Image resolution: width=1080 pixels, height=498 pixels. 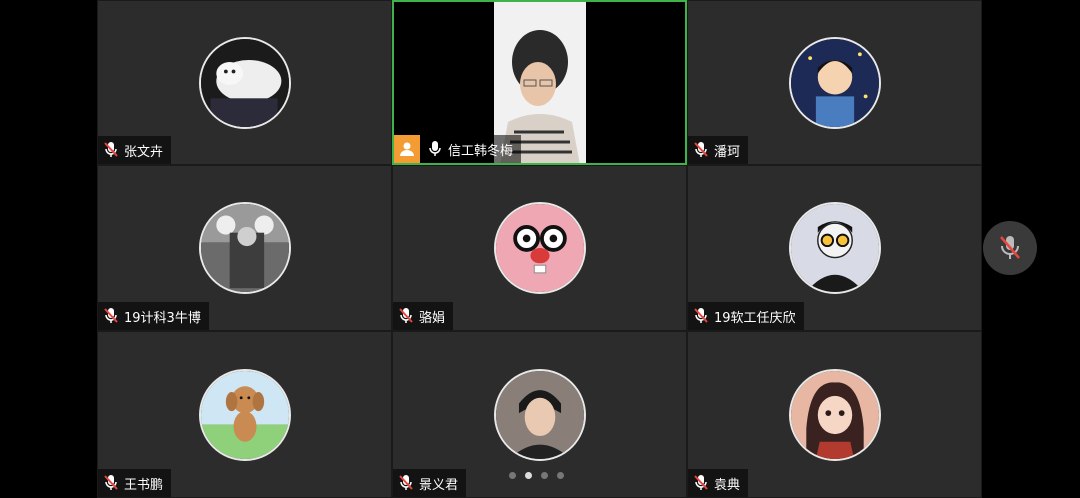 I want to click on participant-tile: 19计科3牛博, so click(x=244, y=248).